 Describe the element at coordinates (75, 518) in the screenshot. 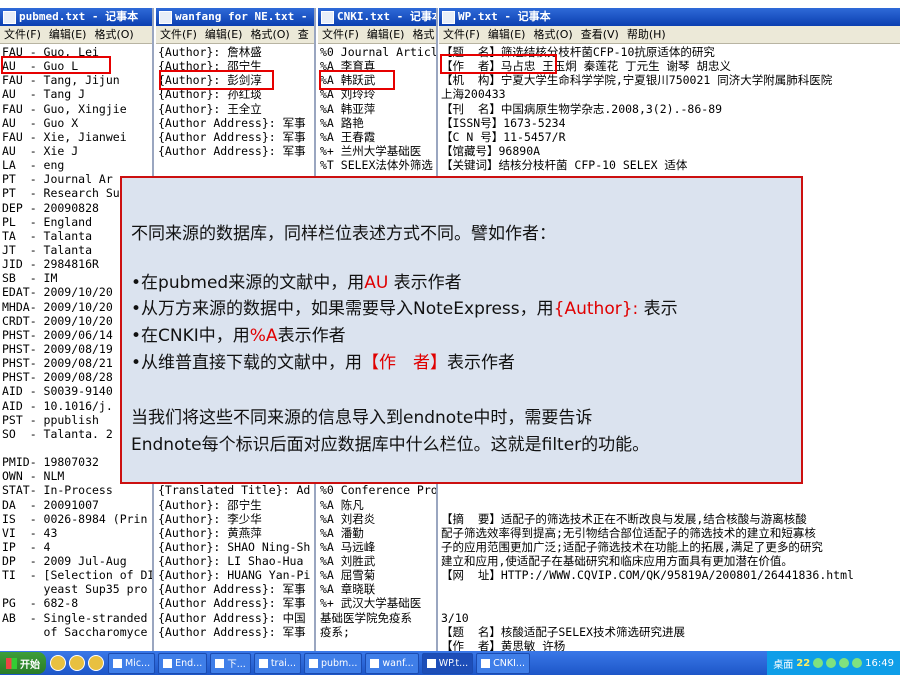

I see `text-line: IS - 0026-8984 (Prin` at that location.